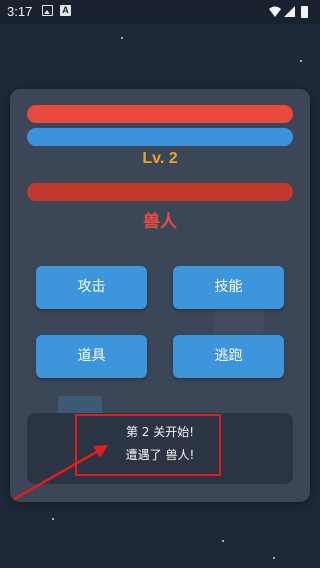 Image resolution: width=320 pixels, height=568 pixels. I want to click on signal-icon, so click(289, 11).